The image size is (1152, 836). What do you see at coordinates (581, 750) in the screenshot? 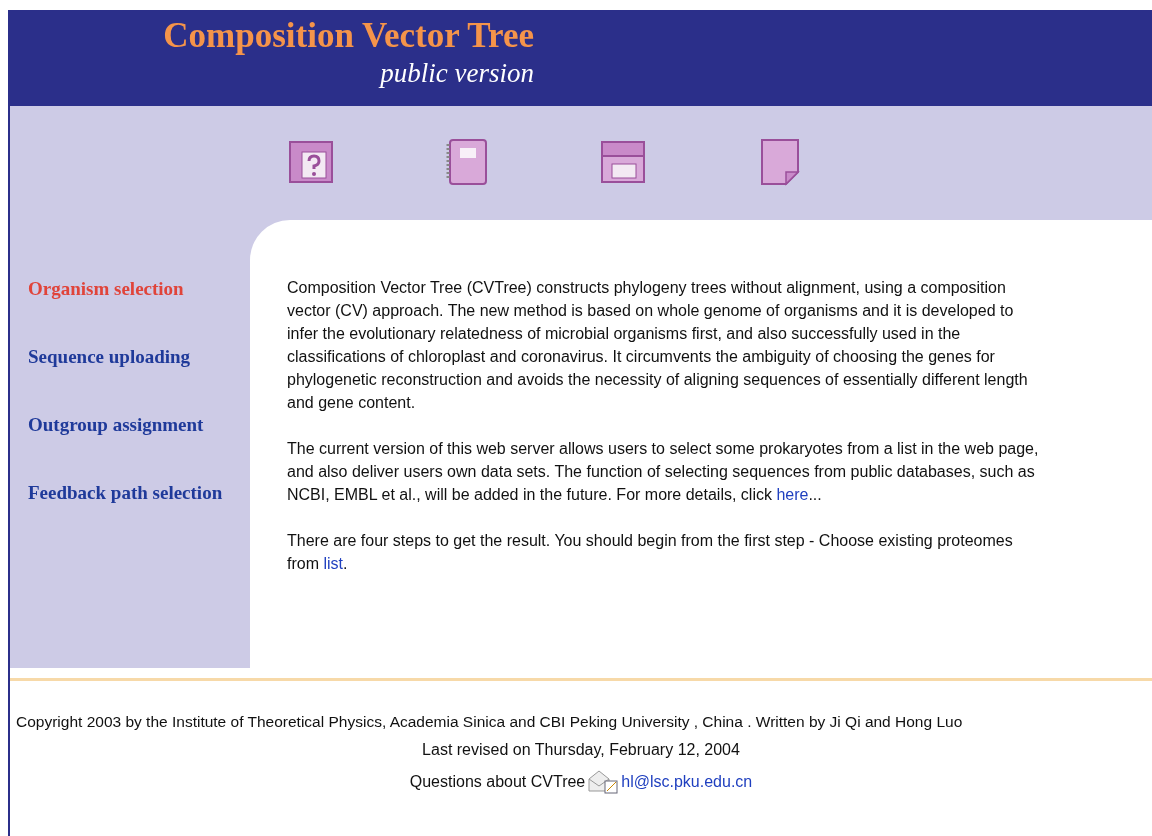
I see `revised-date: Last revised on Thursday, February 12, 2004` at bounding box center [581, 750].